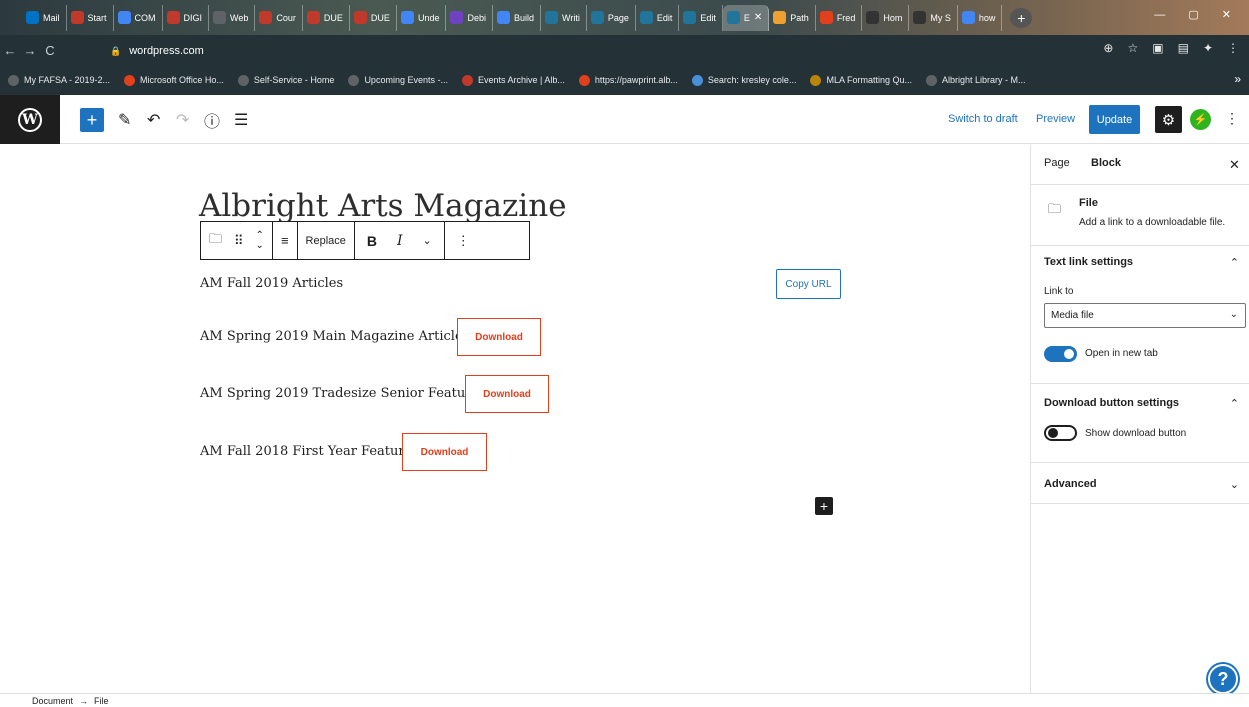 This screenshot has height=707, width=1249. I want to click on download-button-4: Download, so click(444, 452).